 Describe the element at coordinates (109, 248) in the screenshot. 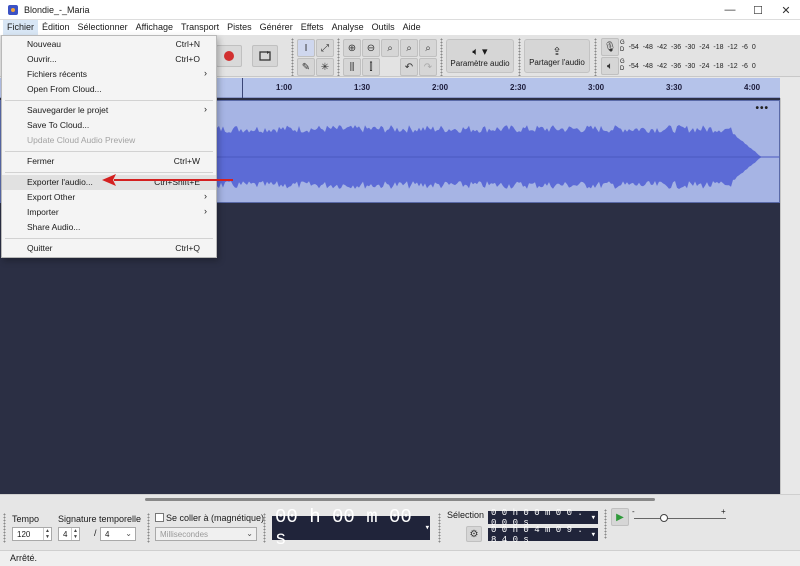

I see `menu-item-quitter: Quitter Ctrl+Q` at that location.